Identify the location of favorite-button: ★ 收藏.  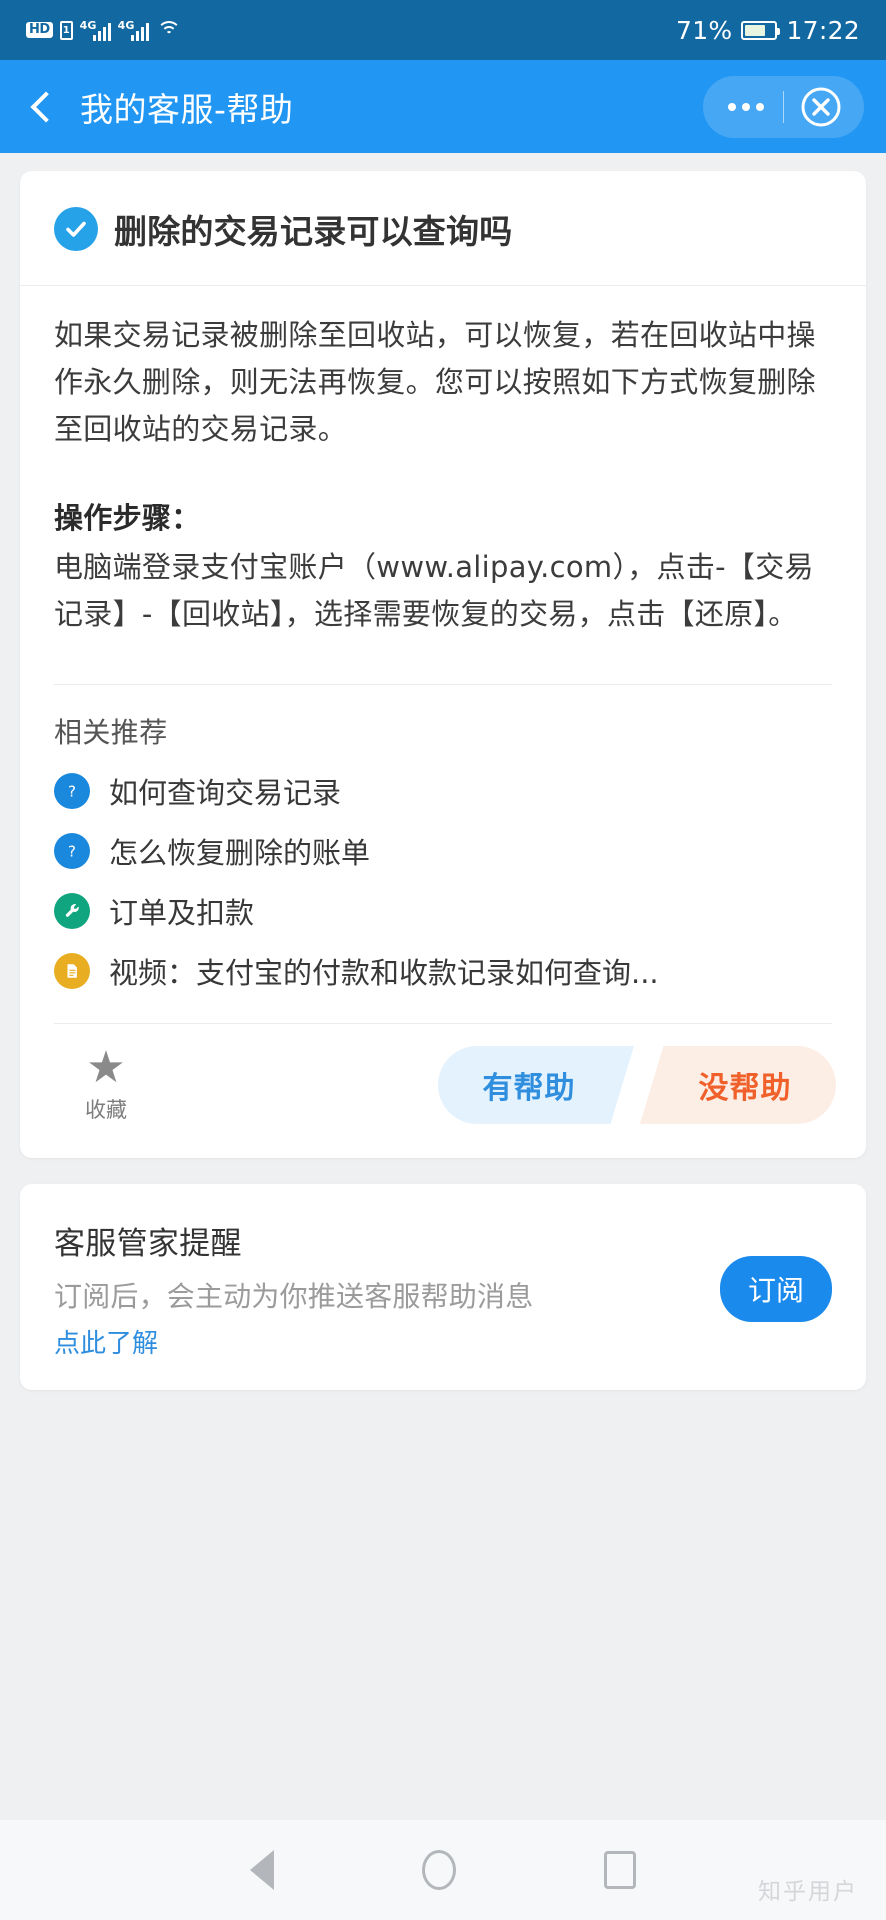
(106, 1082).